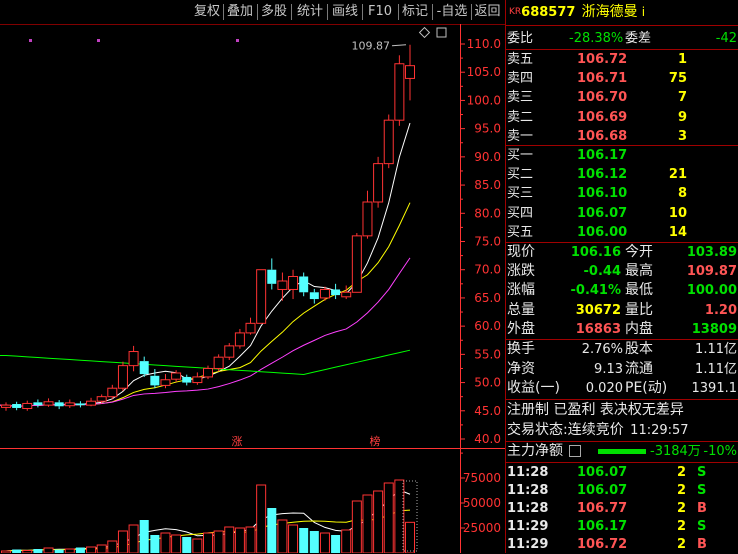 This screenshot has width=738, height=554. I want to click on price-tick-label: 95.0, so click(487, 129).